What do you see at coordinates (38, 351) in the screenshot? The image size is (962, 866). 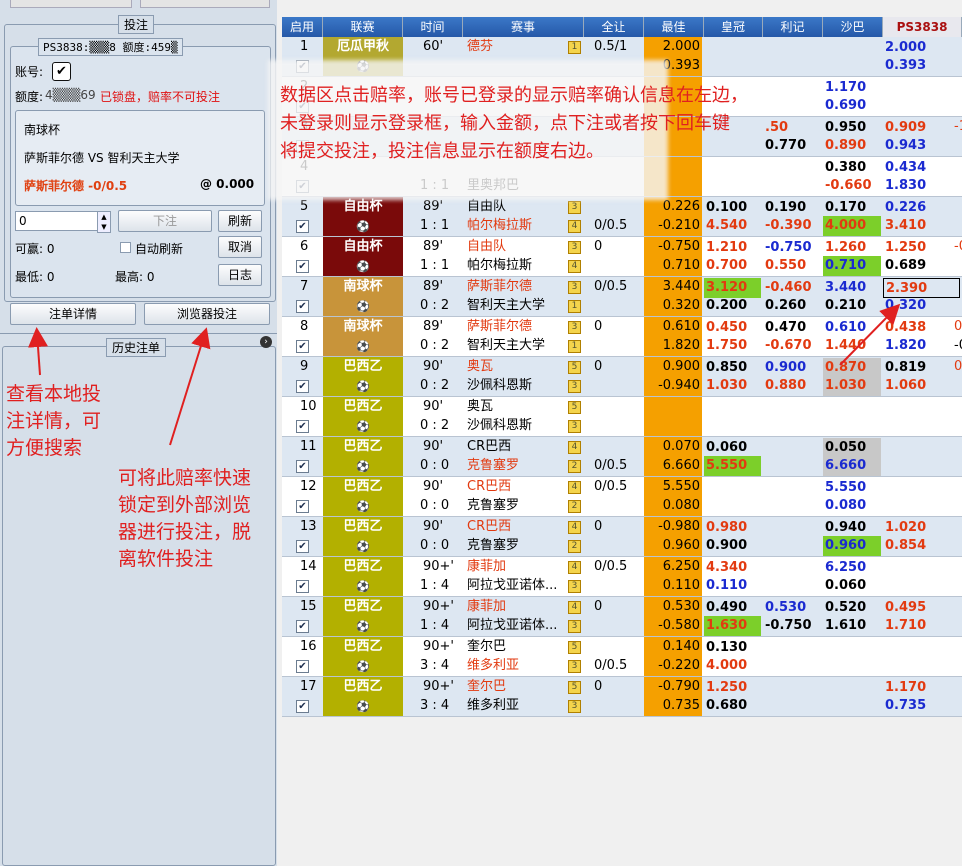 I see `arrow-to-order-detail` at bounding box center [38, 351].